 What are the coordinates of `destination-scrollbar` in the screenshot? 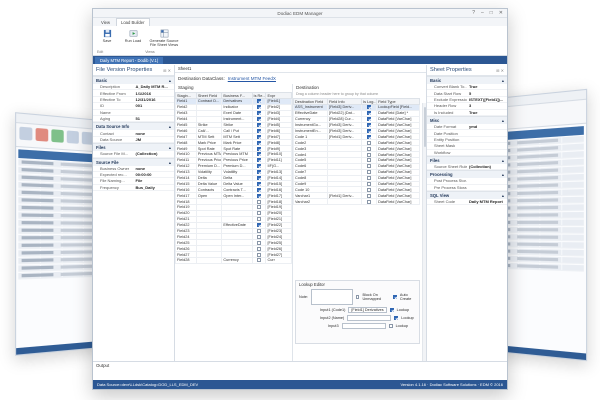 It's located at (424, 232).